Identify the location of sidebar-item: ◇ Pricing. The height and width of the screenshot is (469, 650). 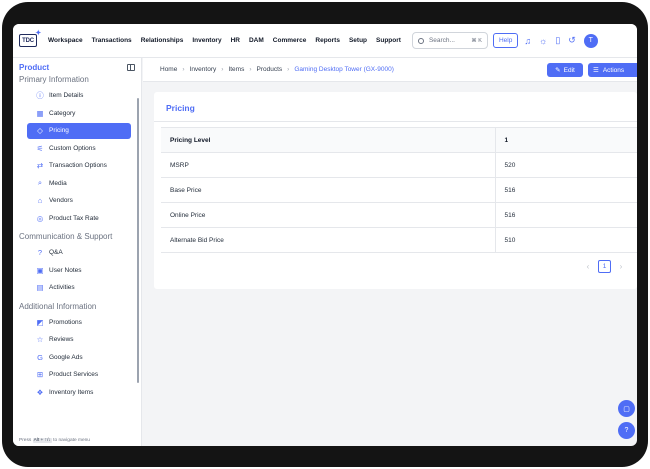
(79, 130).